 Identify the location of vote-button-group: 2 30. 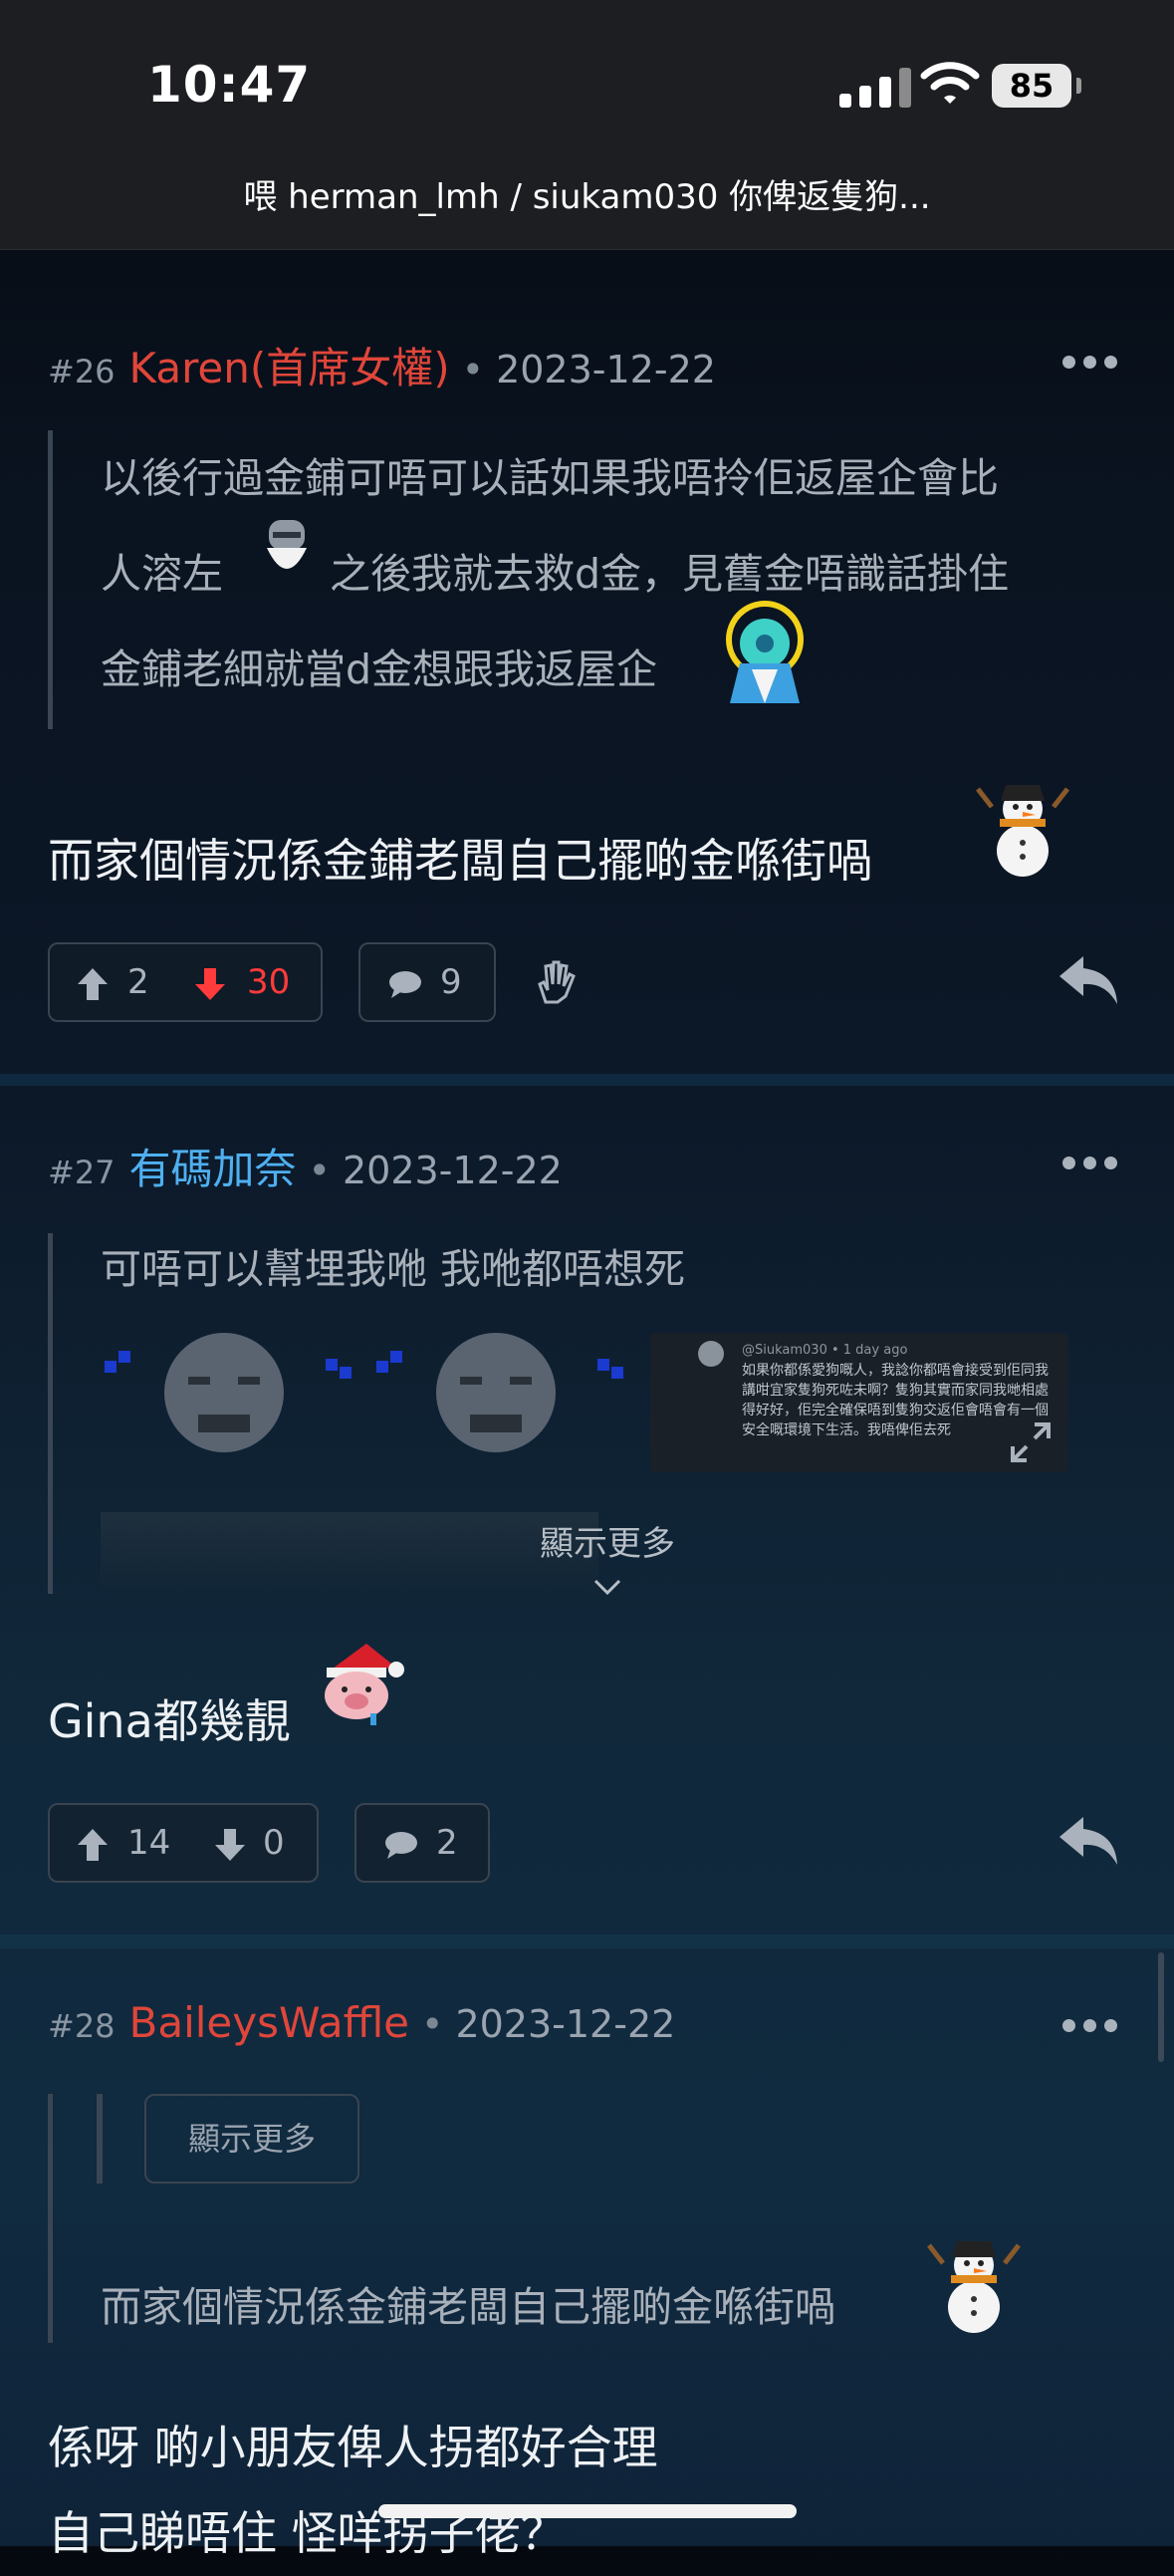
(185, 982).